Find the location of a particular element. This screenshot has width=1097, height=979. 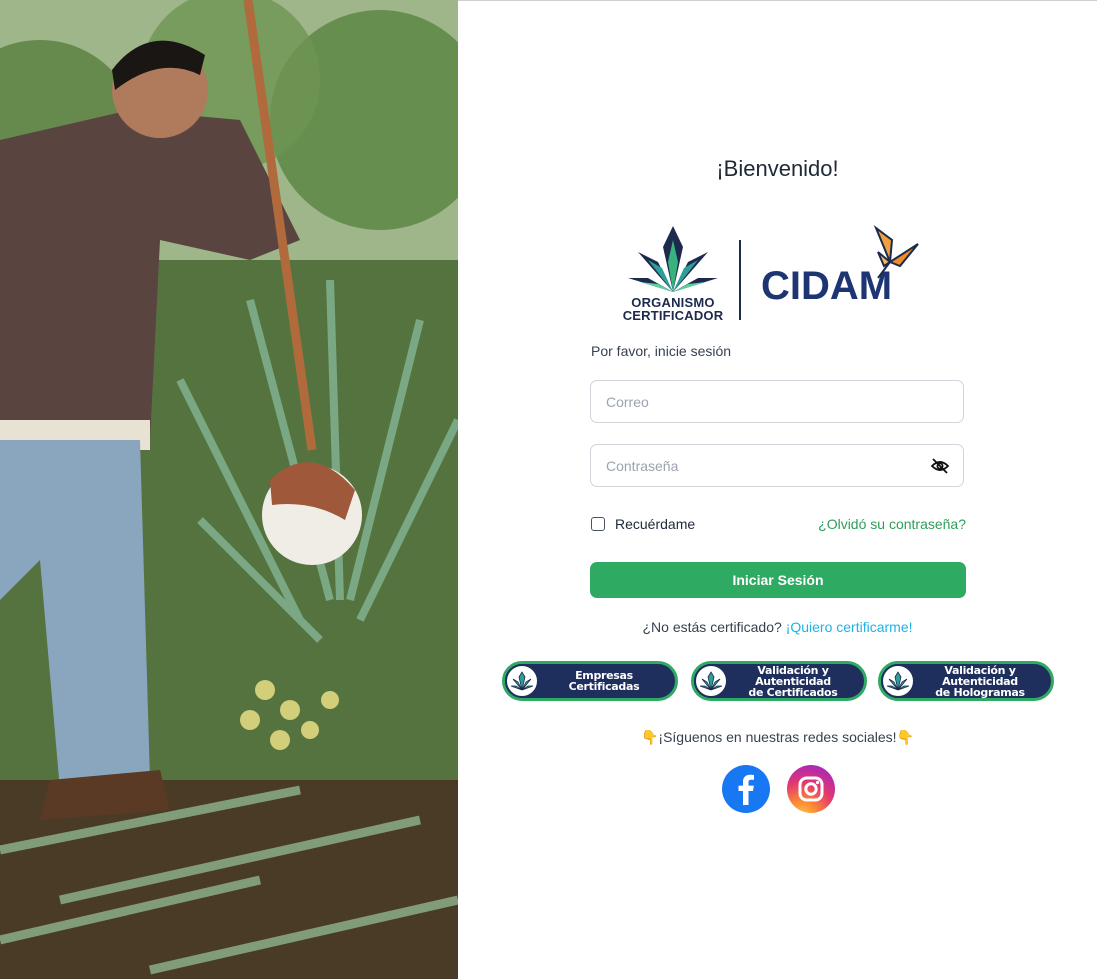

organismo-logo: ORGANISMO CERTIFICADOR is located at coordinates (673, 274).